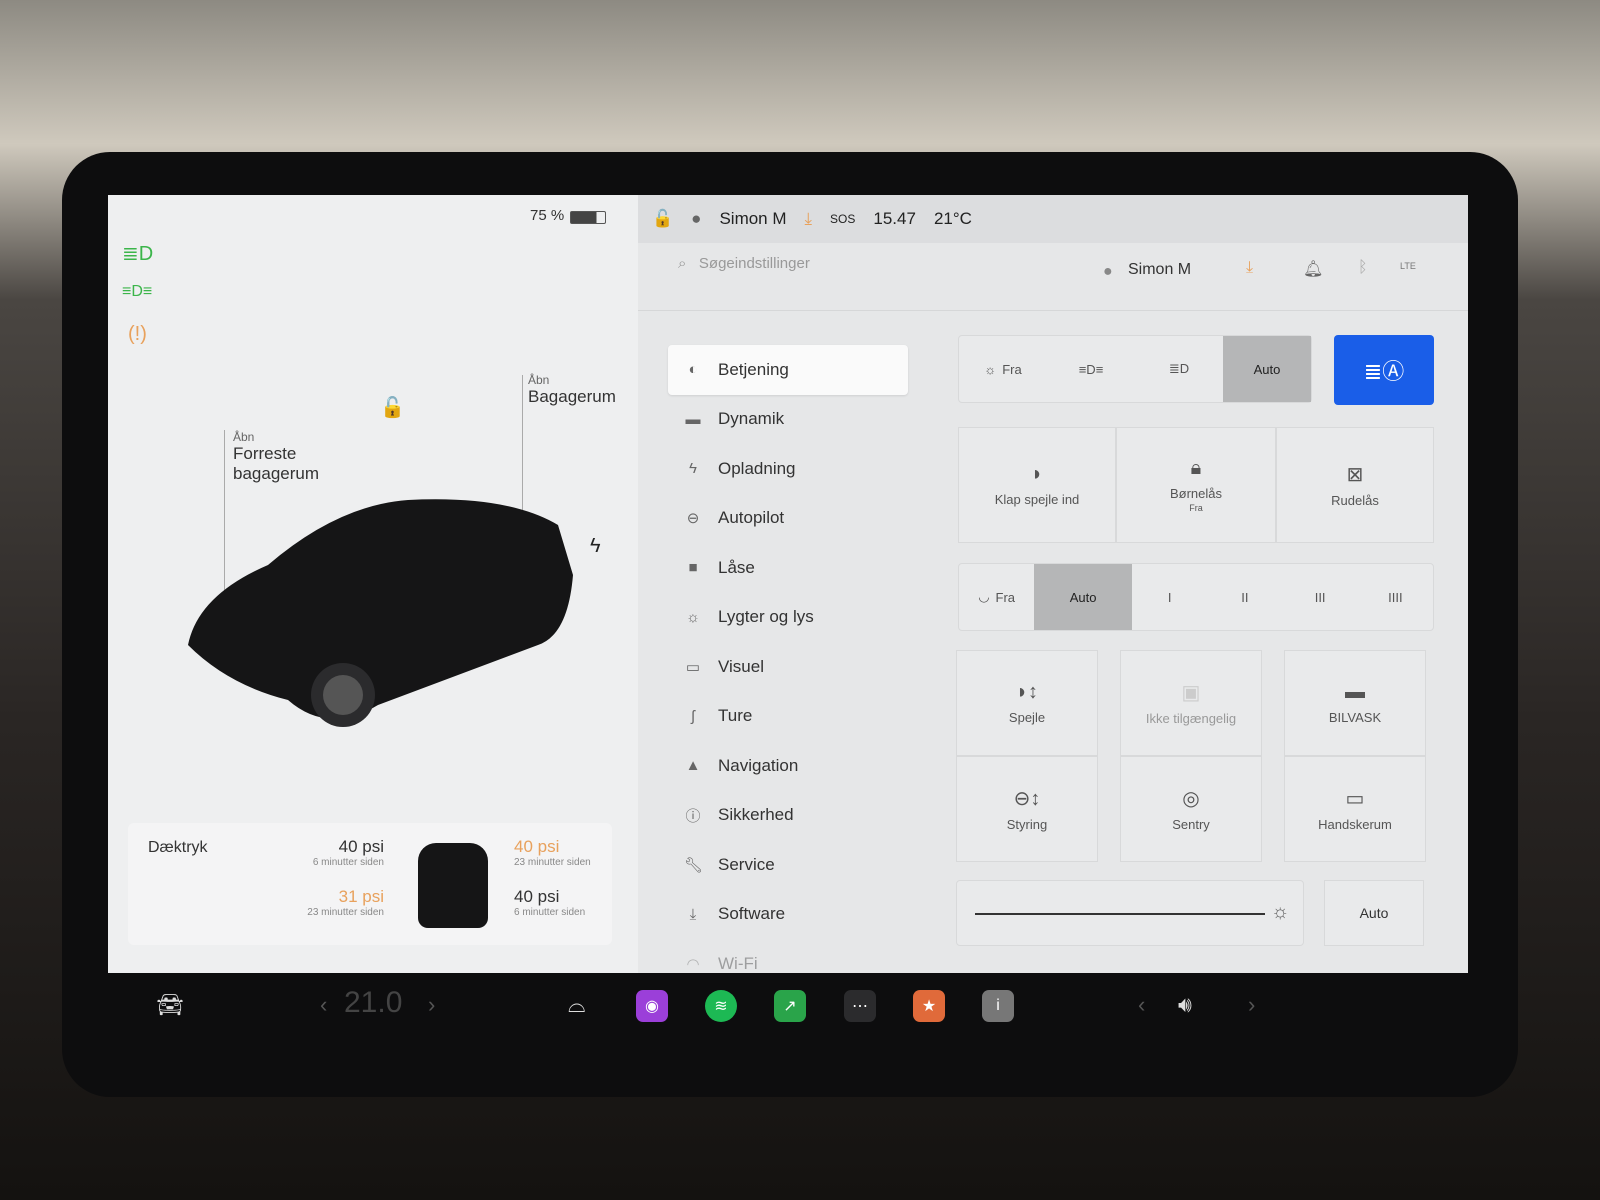 The image size is (1600, 1200). Describe the element at coordinates (1313, 269) in the screenshot. I see `bell-icon: 🔔︎` at that location.